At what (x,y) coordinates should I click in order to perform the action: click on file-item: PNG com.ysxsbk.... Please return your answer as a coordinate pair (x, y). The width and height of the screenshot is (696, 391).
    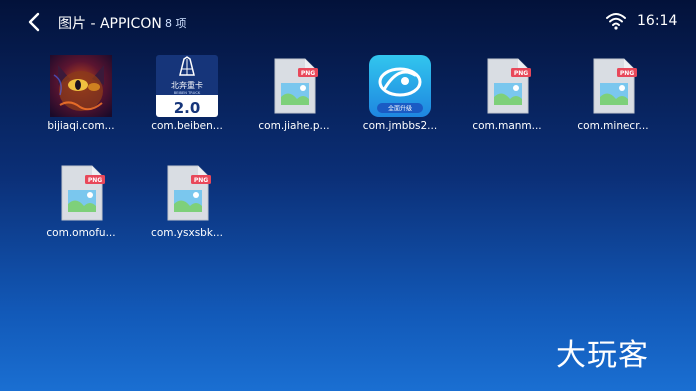
    Looking at the image, I should click on (187, 207).